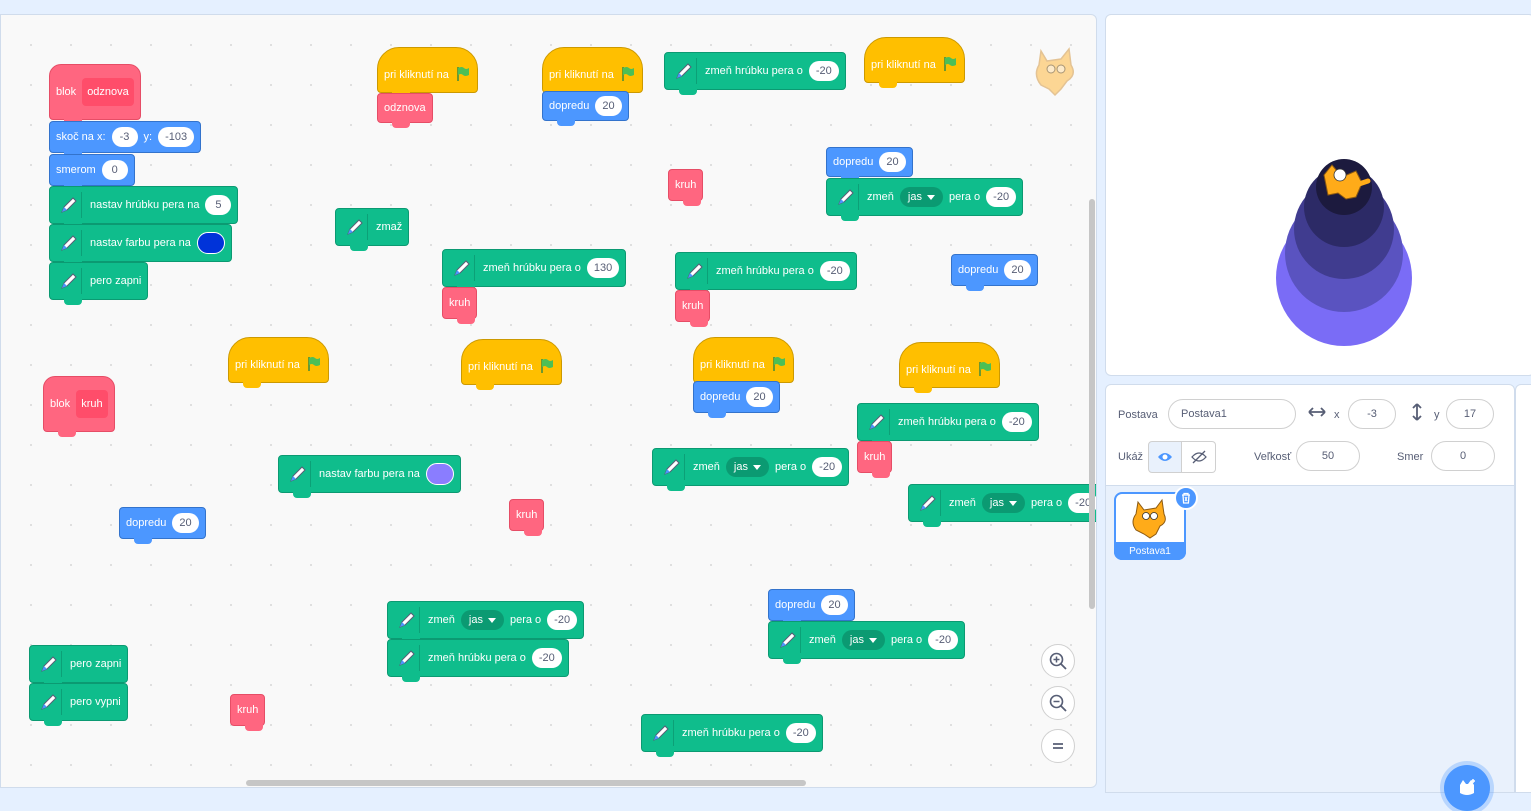  Describe the element at coordinates (1186, 498) in the screenshot. I see `delete-sprite-button` at that location.